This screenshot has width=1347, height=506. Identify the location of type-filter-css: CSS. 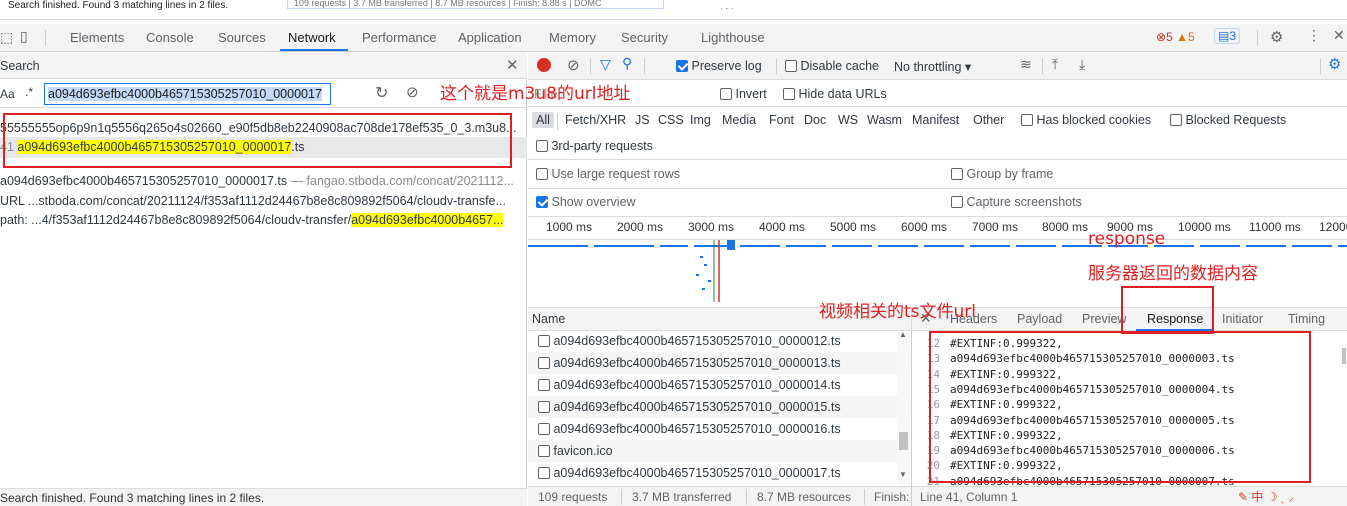
(671, 120).